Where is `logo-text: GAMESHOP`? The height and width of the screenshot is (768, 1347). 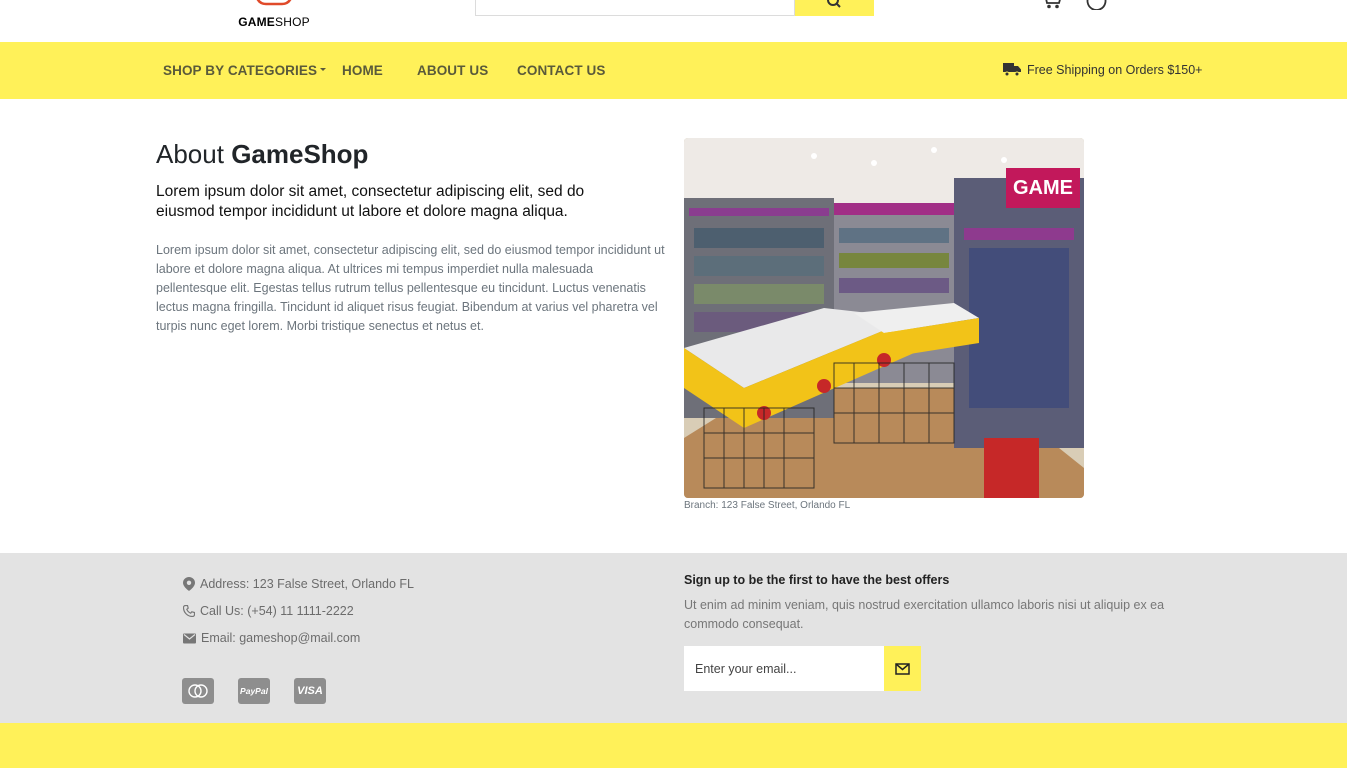
logo-text: GAMESHOP is located at coordinates (274, 22).